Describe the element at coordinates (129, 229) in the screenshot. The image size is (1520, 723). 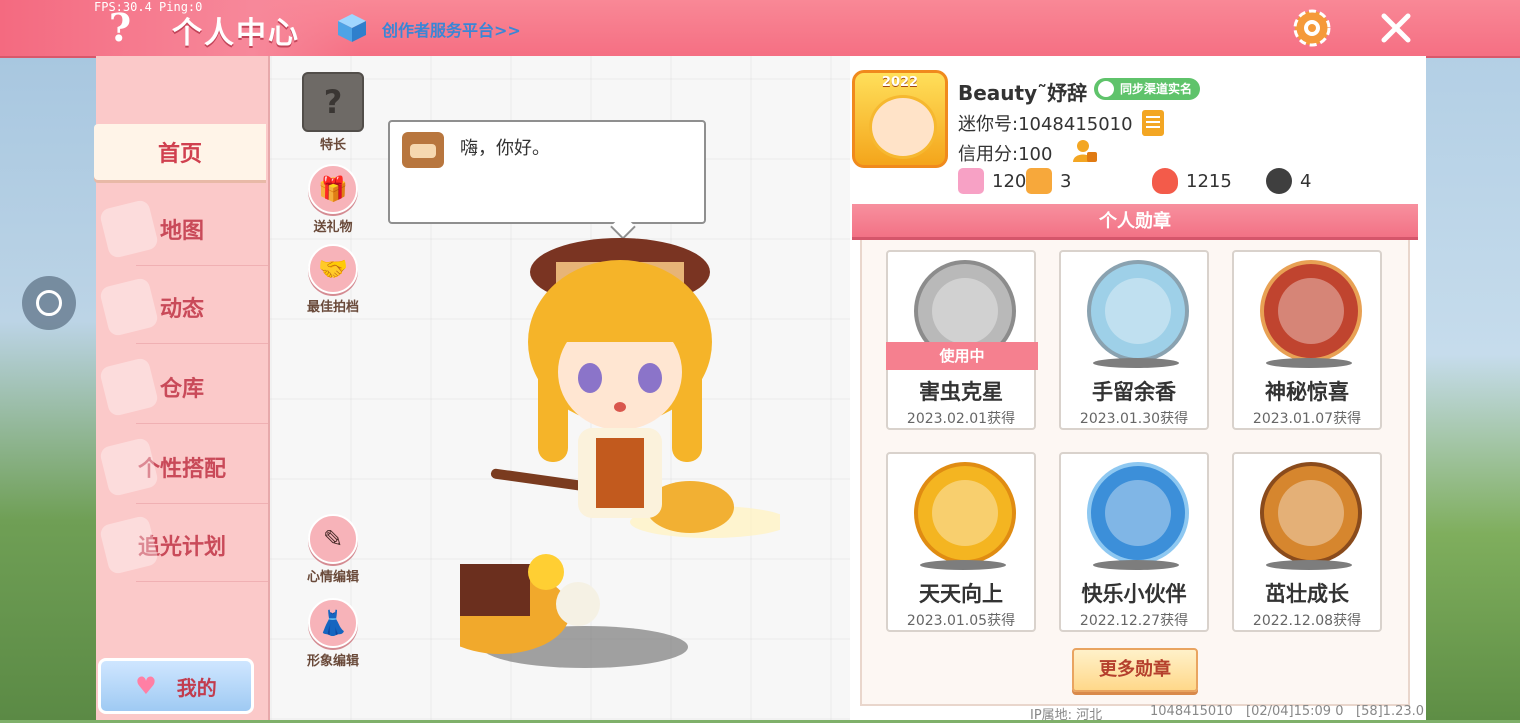
I see `map-icon` at that location.